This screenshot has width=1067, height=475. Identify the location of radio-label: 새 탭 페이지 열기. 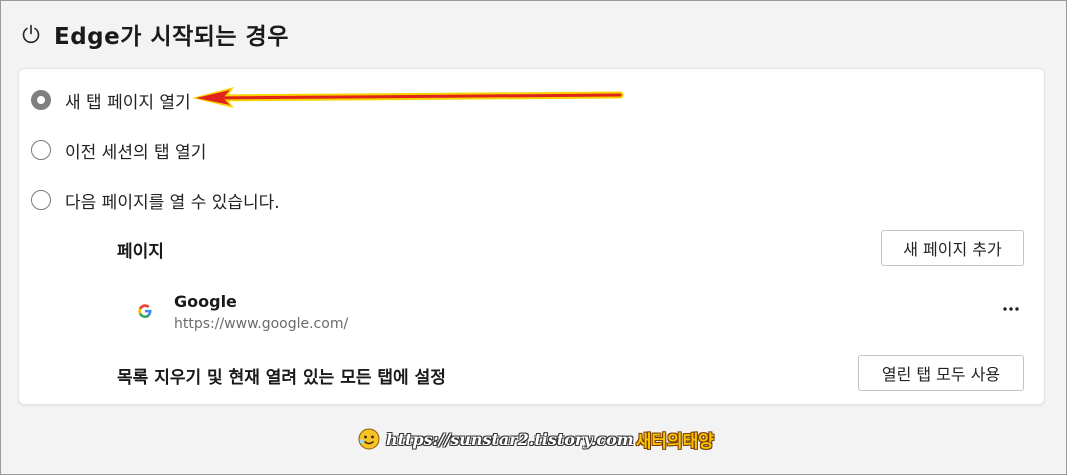
(128, 102).